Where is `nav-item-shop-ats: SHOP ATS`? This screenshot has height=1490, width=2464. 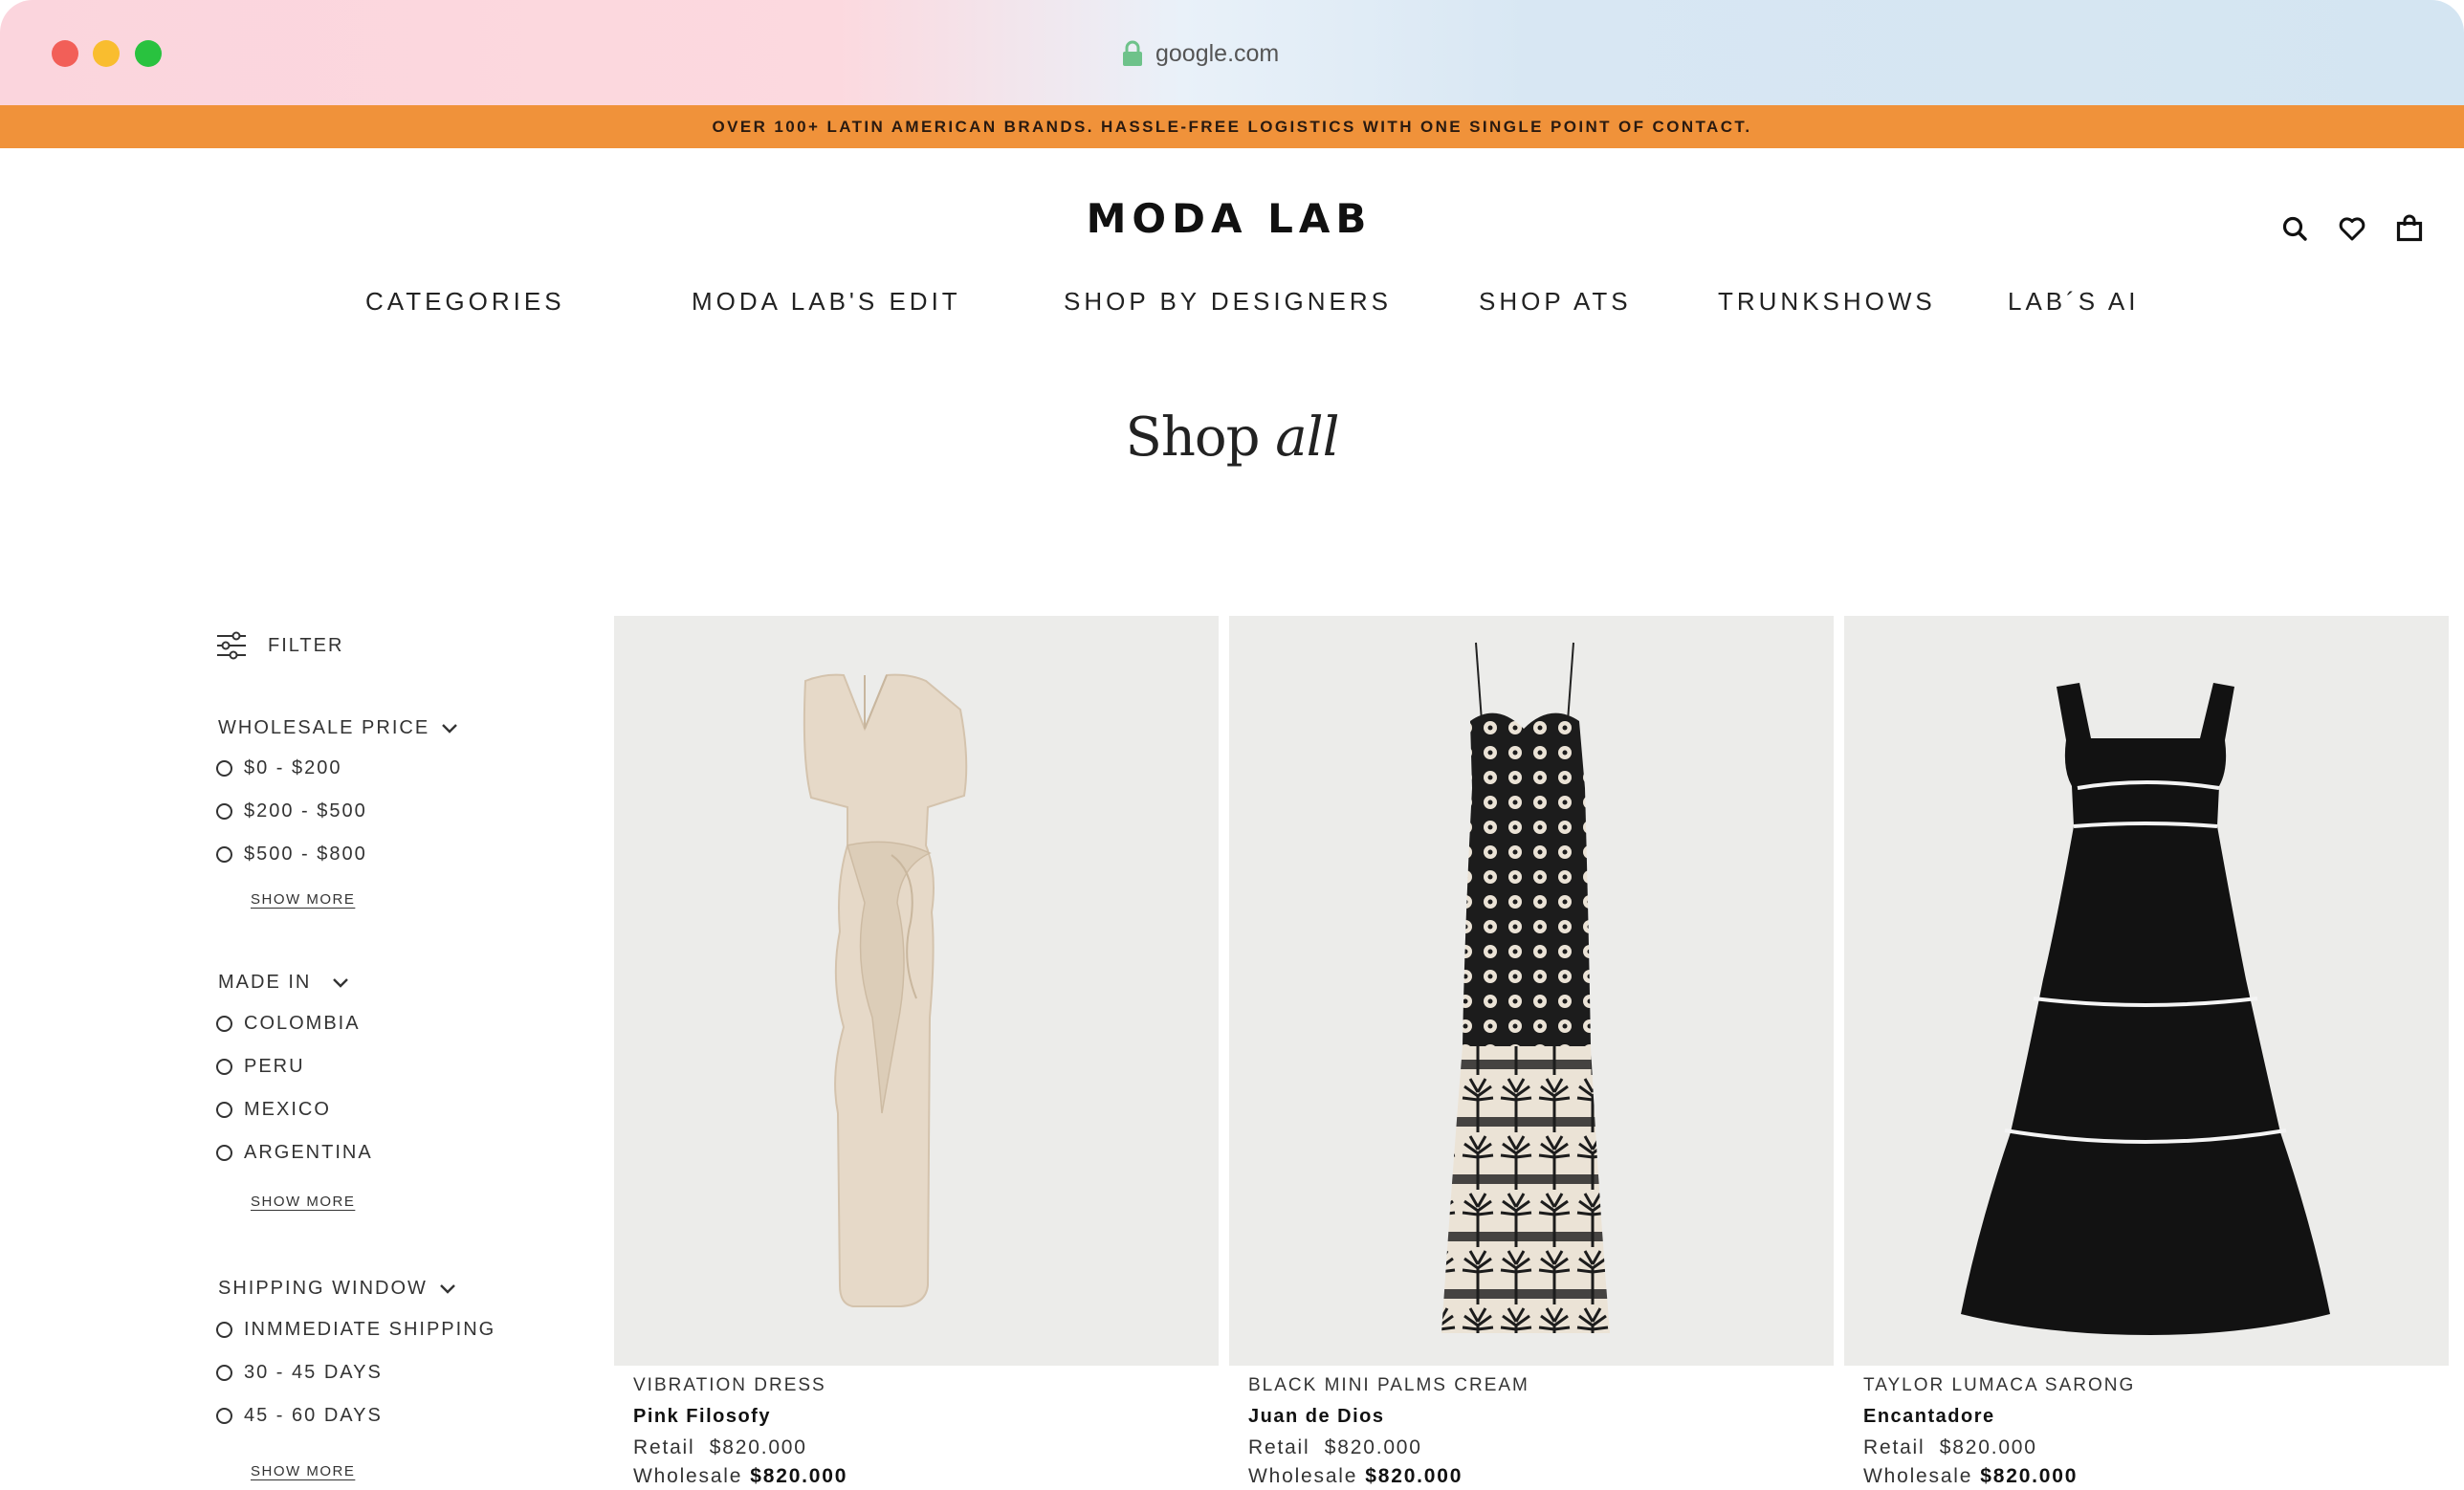 nav-item-shop-ats: SHOP ATS is located at coordinates (1555, 302).